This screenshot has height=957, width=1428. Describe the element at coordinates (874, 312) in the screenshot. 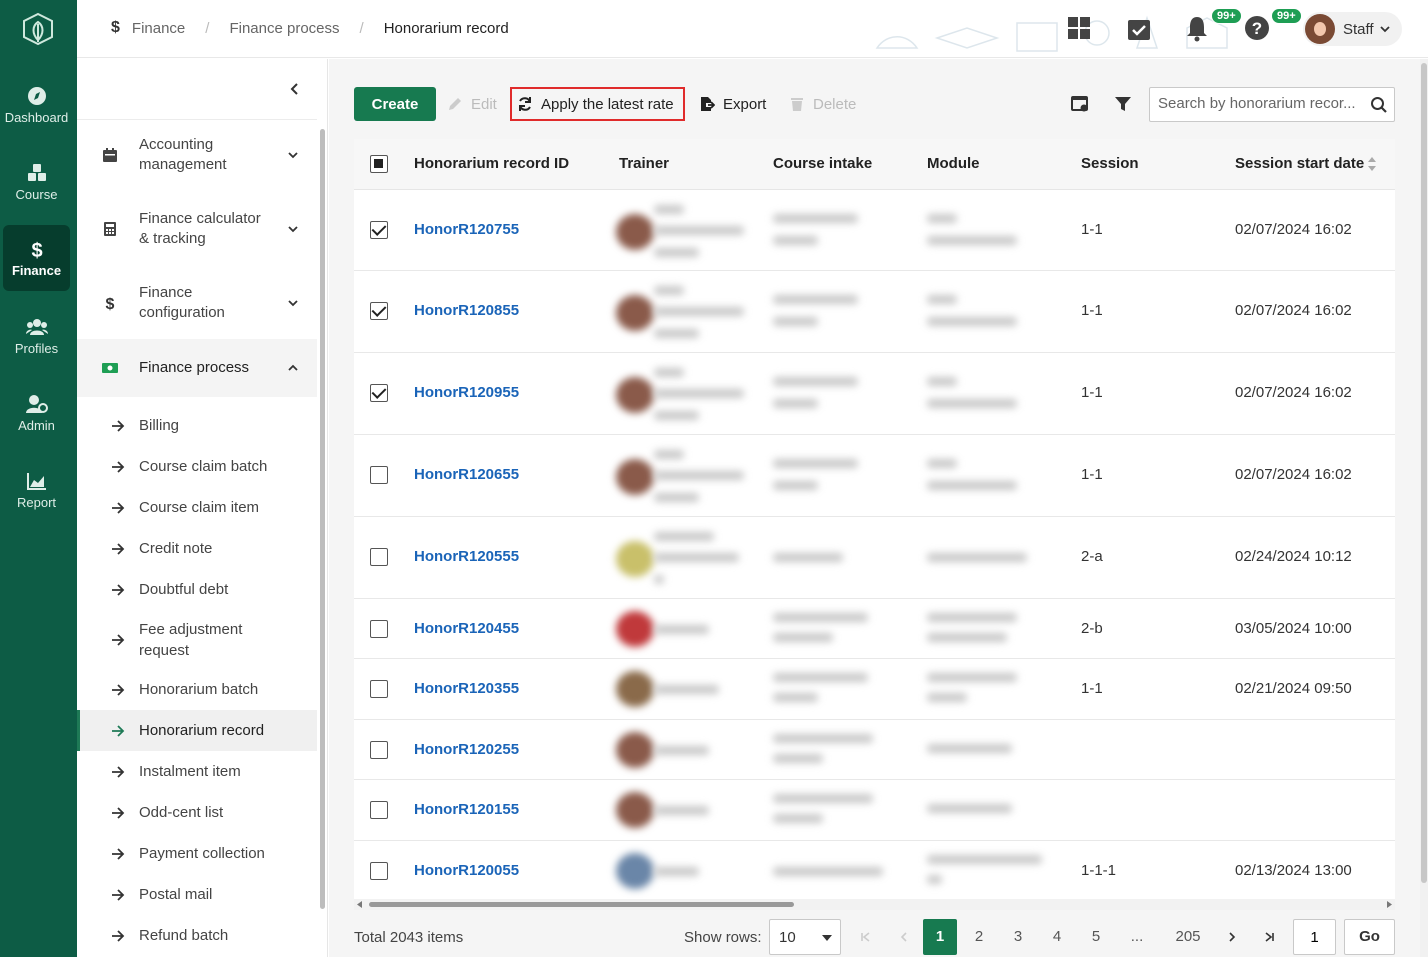

I see `table-row: HonorR120855 1-1 02/07/2024 16:02` at that location.